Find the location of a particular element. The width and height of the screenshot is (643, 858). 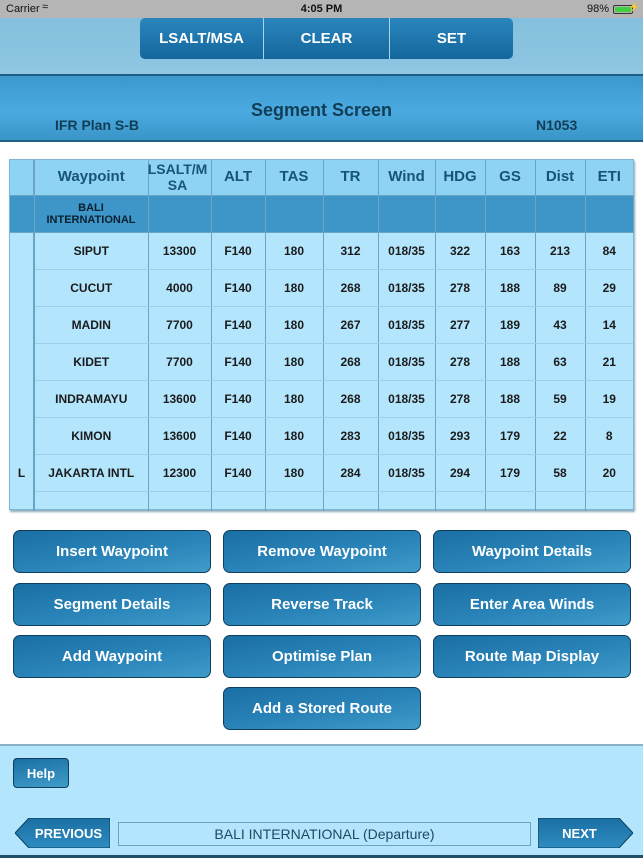

column-header-alt: ALT is located at coordinates (238, 178).